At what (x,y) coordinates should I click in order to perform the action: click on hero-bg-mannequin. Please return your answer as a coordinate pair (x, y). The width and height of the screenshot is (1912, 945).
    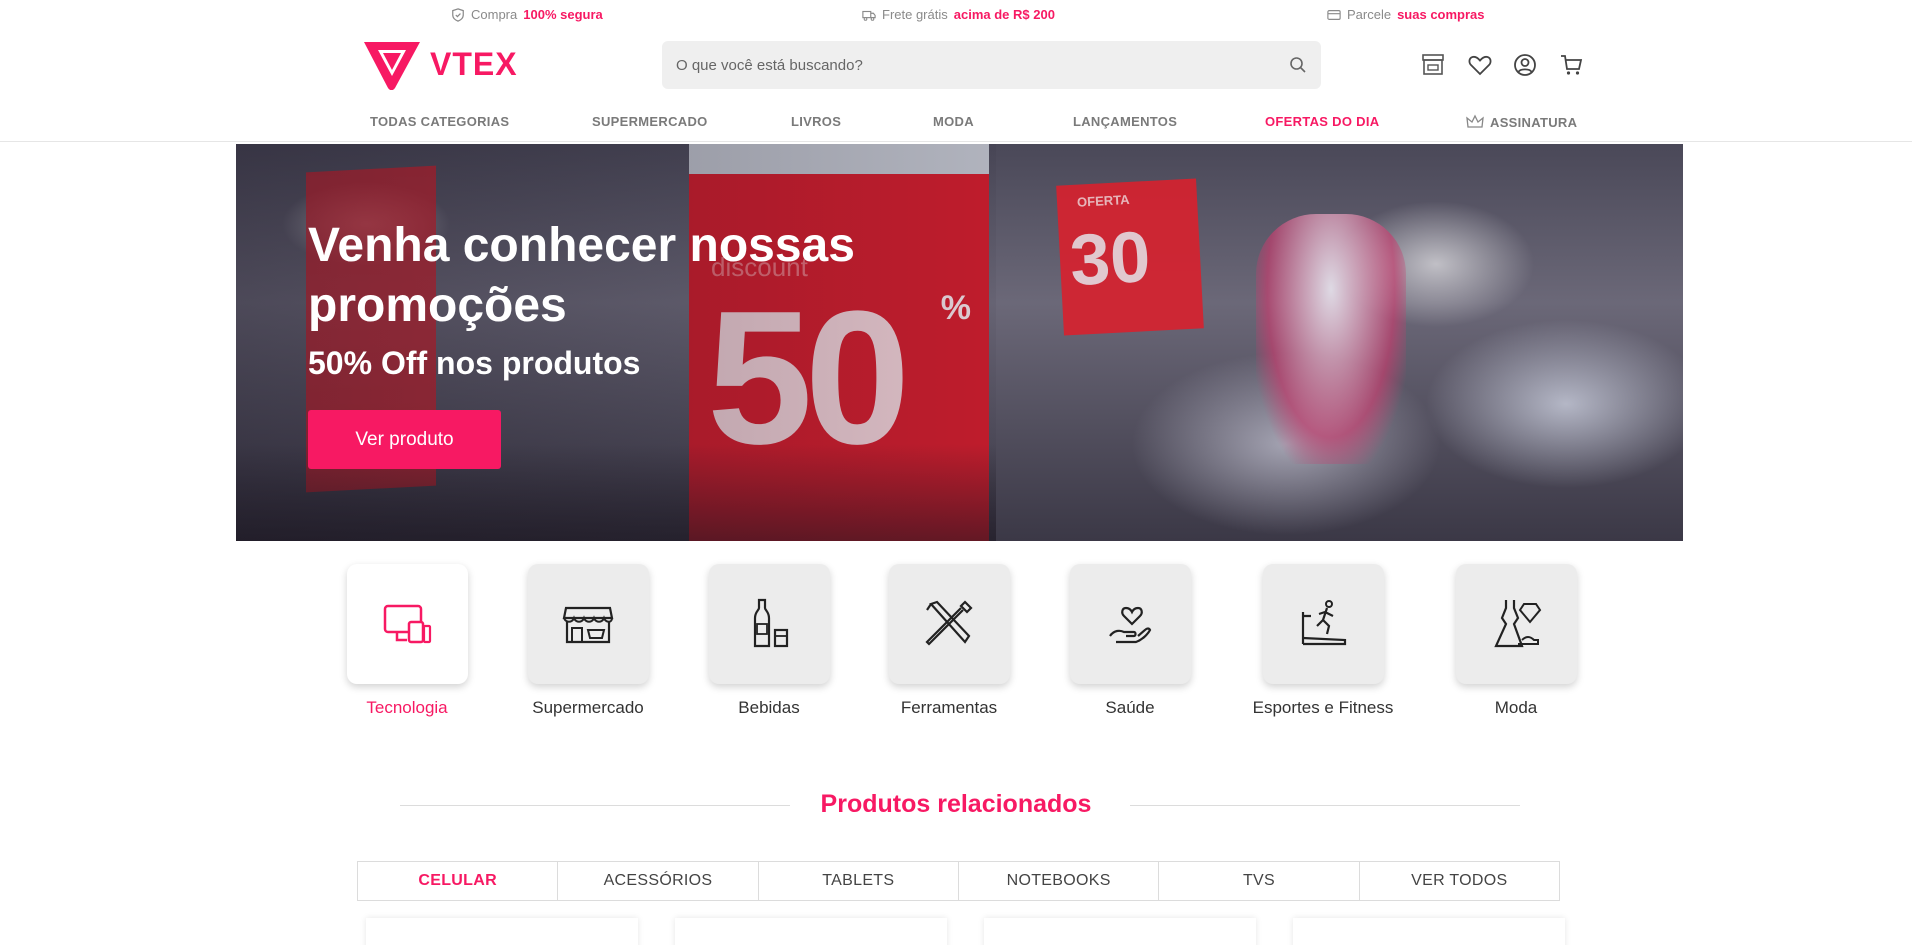
    Looking at the image, I should click on (1331, 339).